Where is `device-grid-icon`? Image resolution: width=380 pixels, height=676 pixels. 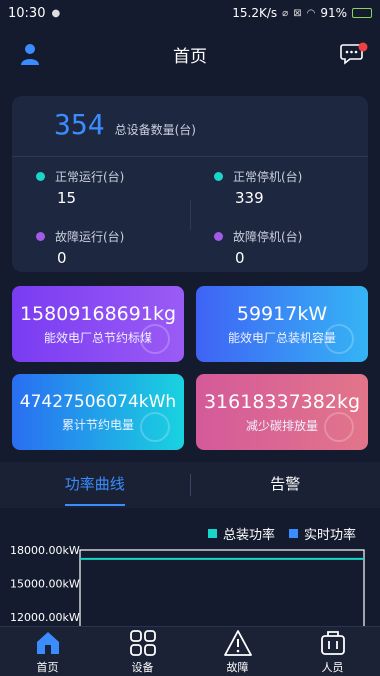
device-grid-icon is located at coordinates (142, 642).